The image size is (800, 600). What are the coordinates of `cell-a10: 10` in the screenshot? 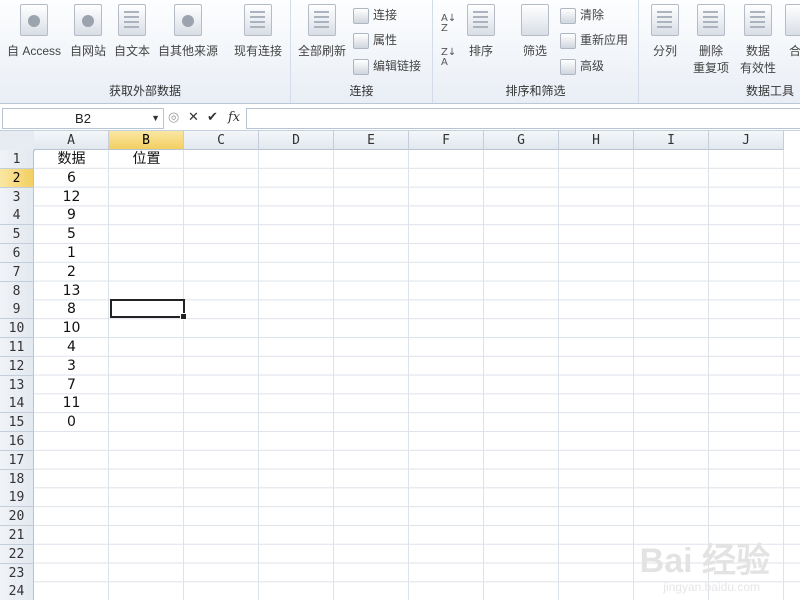 It's located at (71, 328).